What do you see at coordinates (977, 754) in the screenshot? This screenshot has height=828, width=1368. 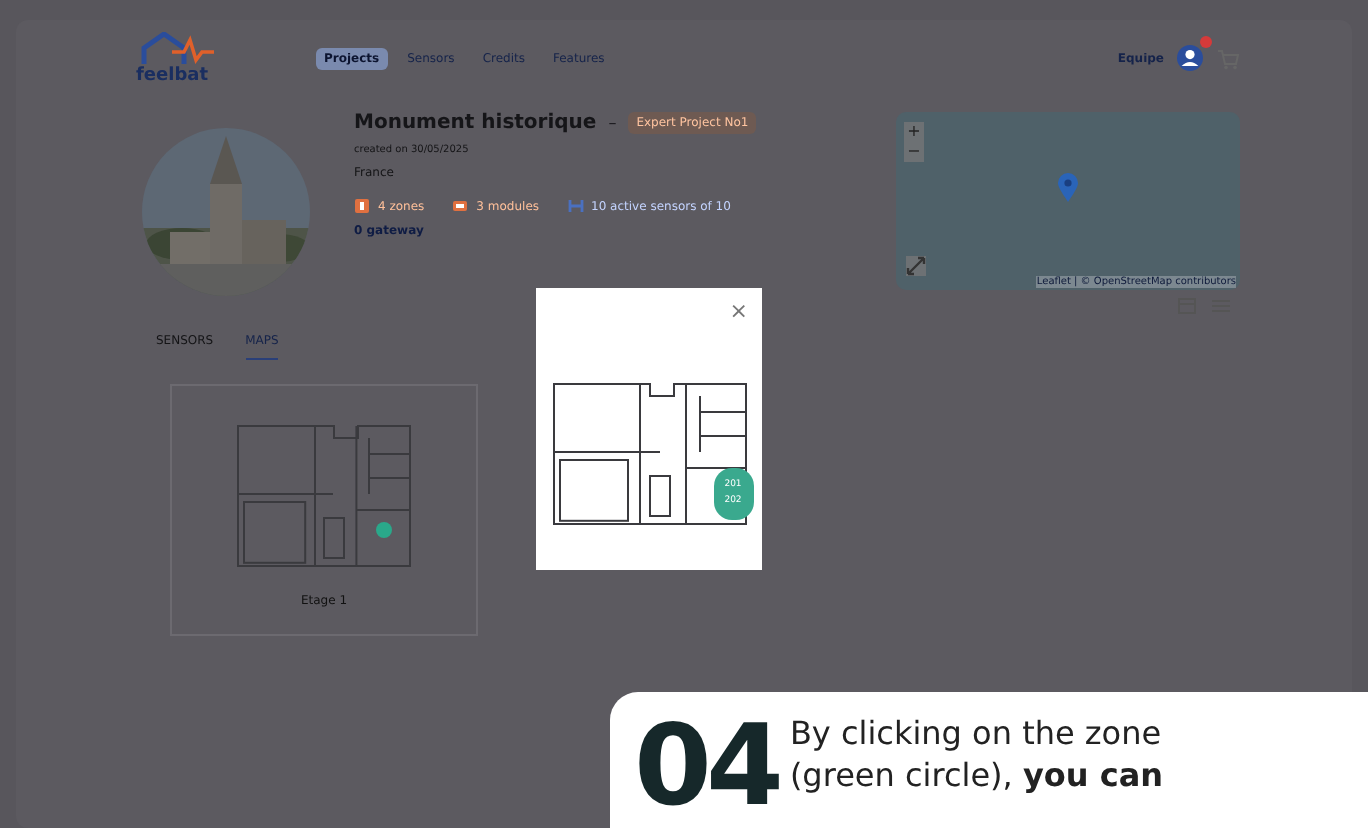 I see `caption-text: By clicking on the zone (green circle), you can` at bounding box center [977, 754].